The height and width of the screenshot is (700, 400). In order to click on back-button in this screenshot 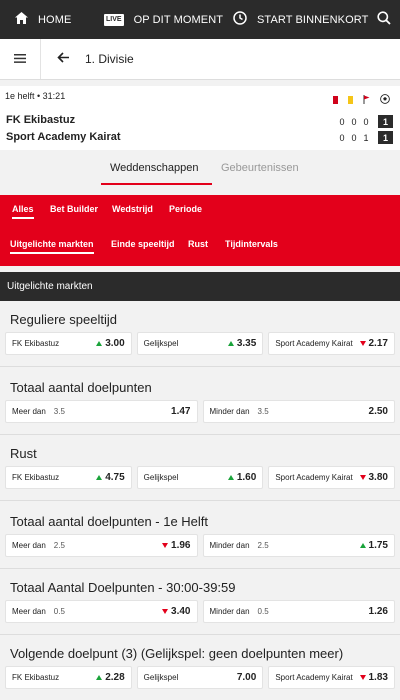, I will do `click(63, 59)`.